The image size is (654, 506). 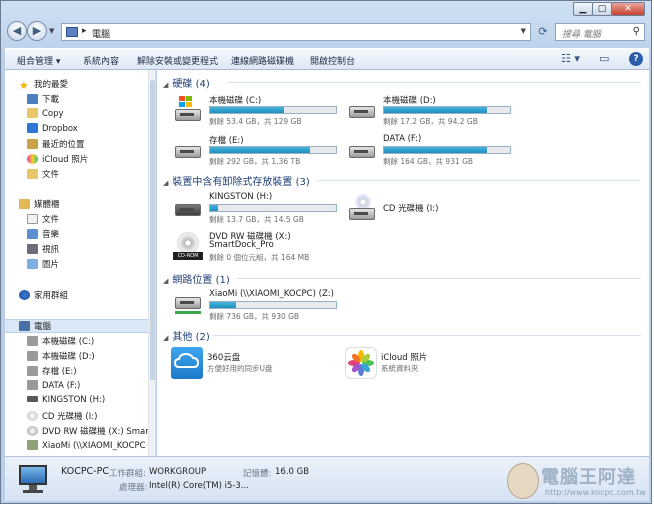 I want to click on back-button: ◀, so click(x=17, y=31).